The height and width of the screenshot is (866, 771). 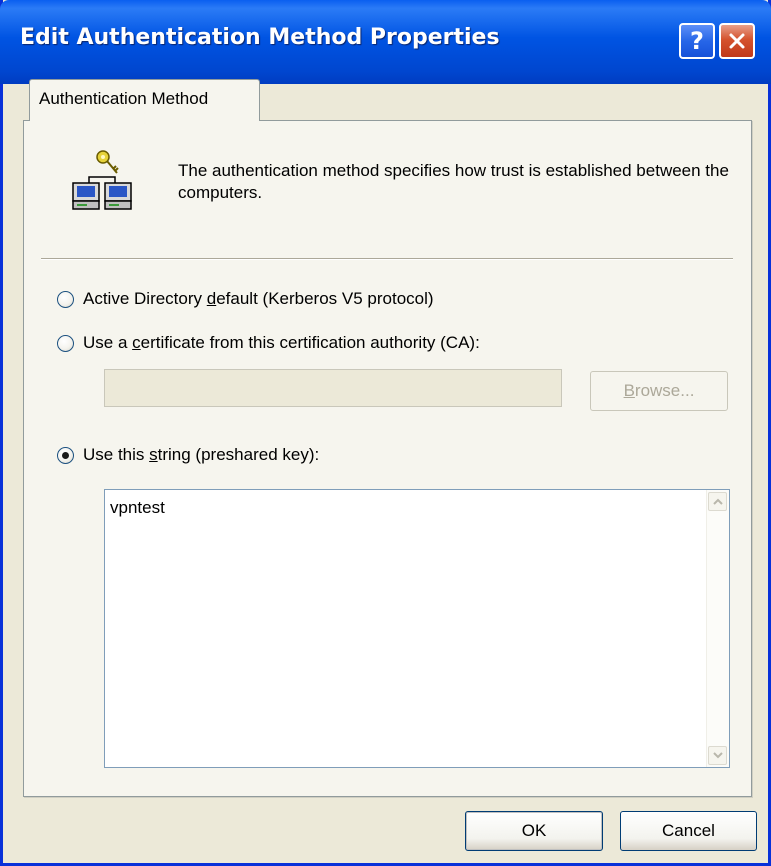 I want to click on close-icon, so click(x=737, y=41).